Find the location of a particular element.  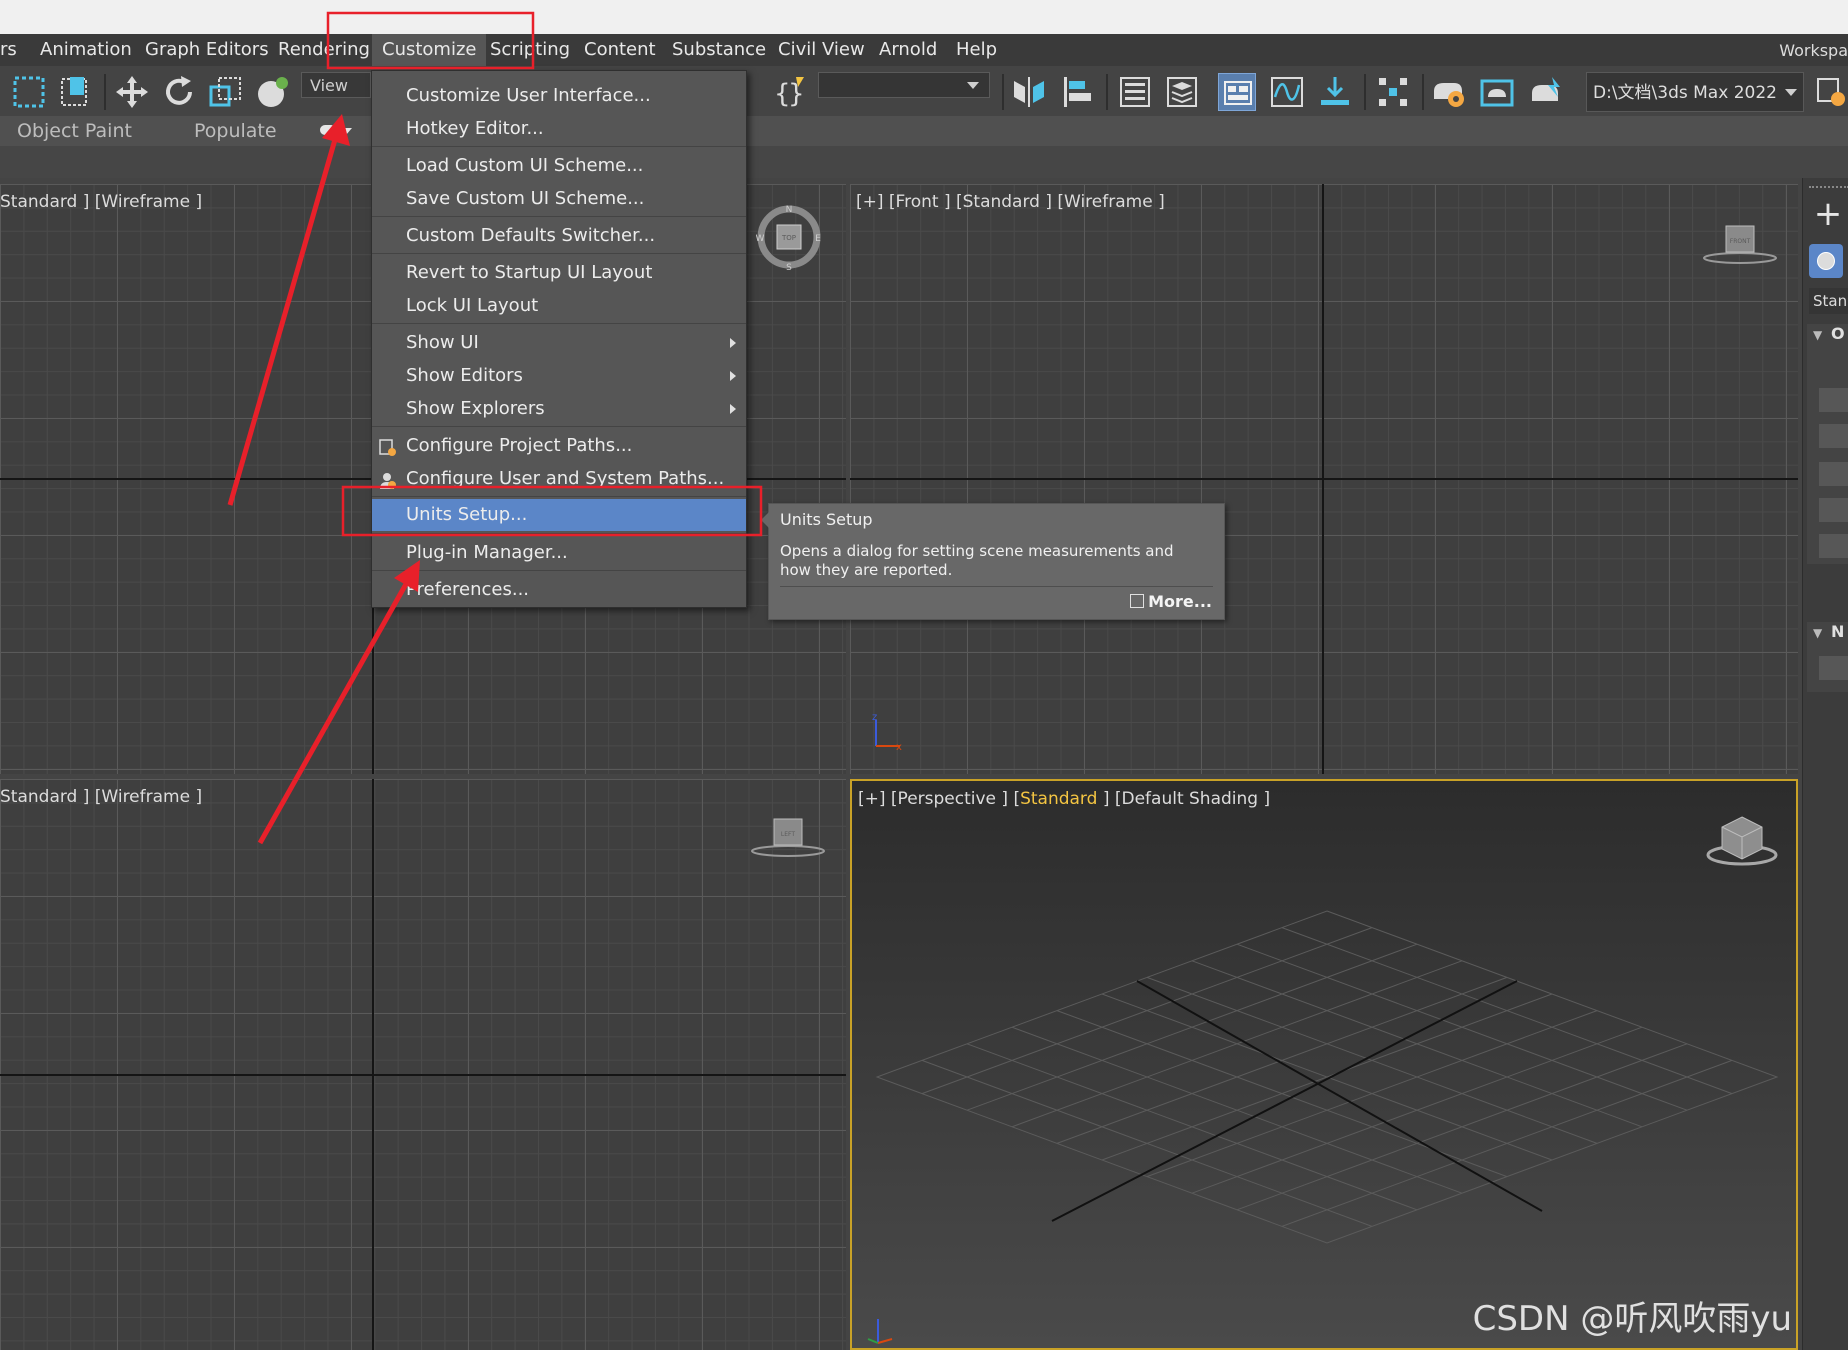

annotation-box-units-setup is located at coordinates (552, 511).